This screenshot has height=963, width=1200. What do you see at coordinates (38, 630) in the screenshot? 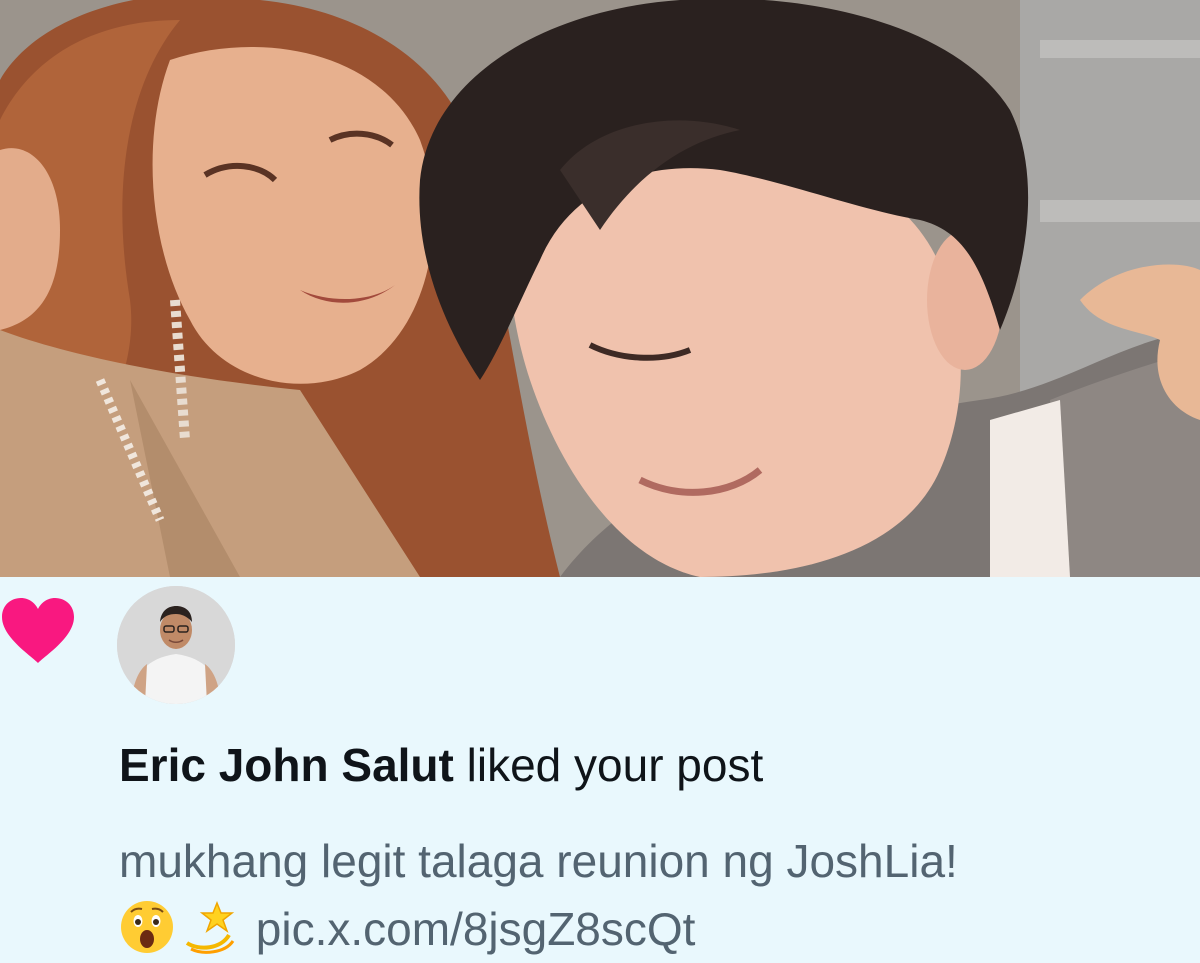
I see `heart-icon` at bounding box center [38, 630].